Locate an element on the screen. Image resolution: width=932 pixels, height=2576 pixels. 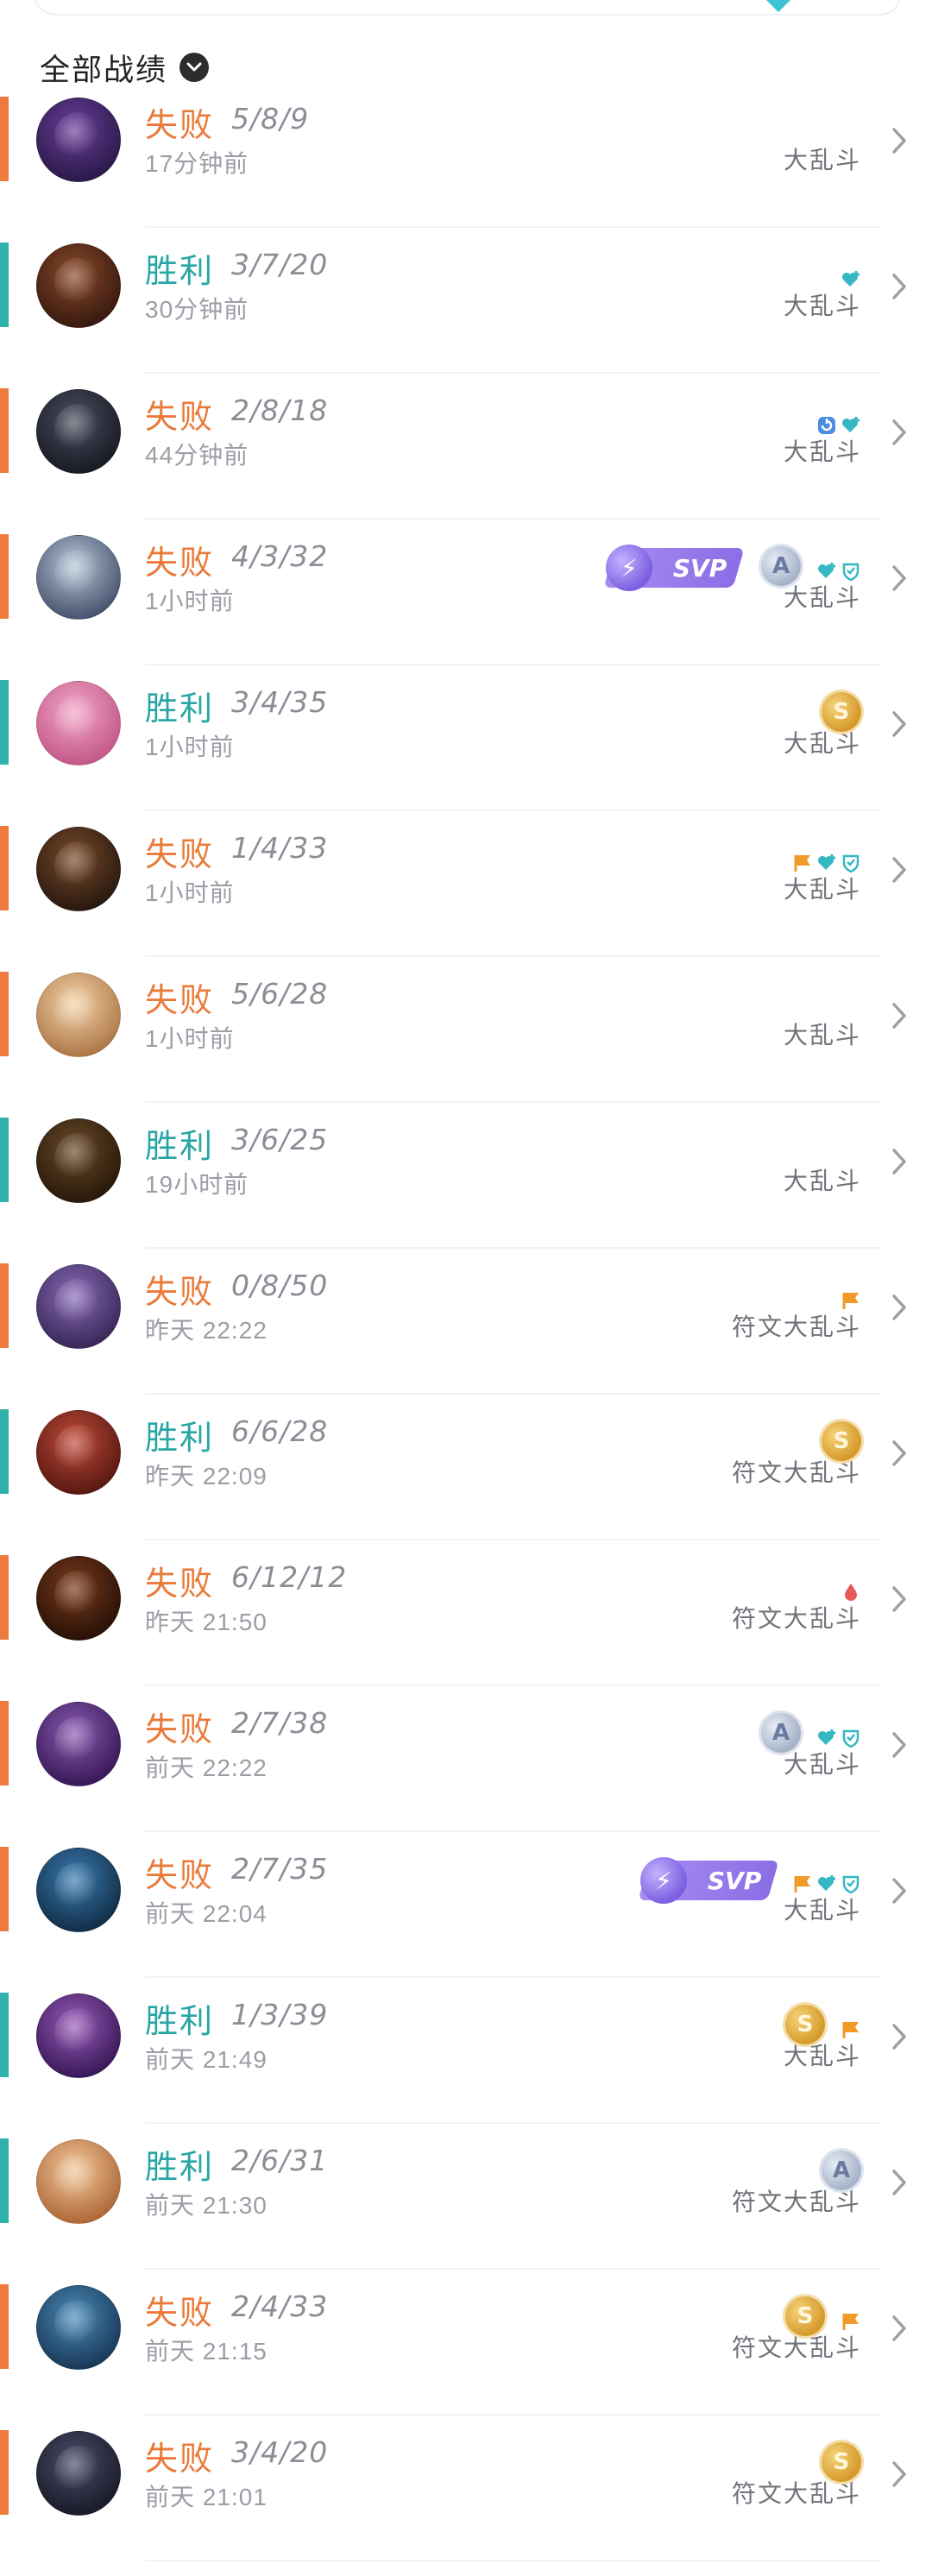
match-time: 1小时前 is located at coordinates (190, 1039).